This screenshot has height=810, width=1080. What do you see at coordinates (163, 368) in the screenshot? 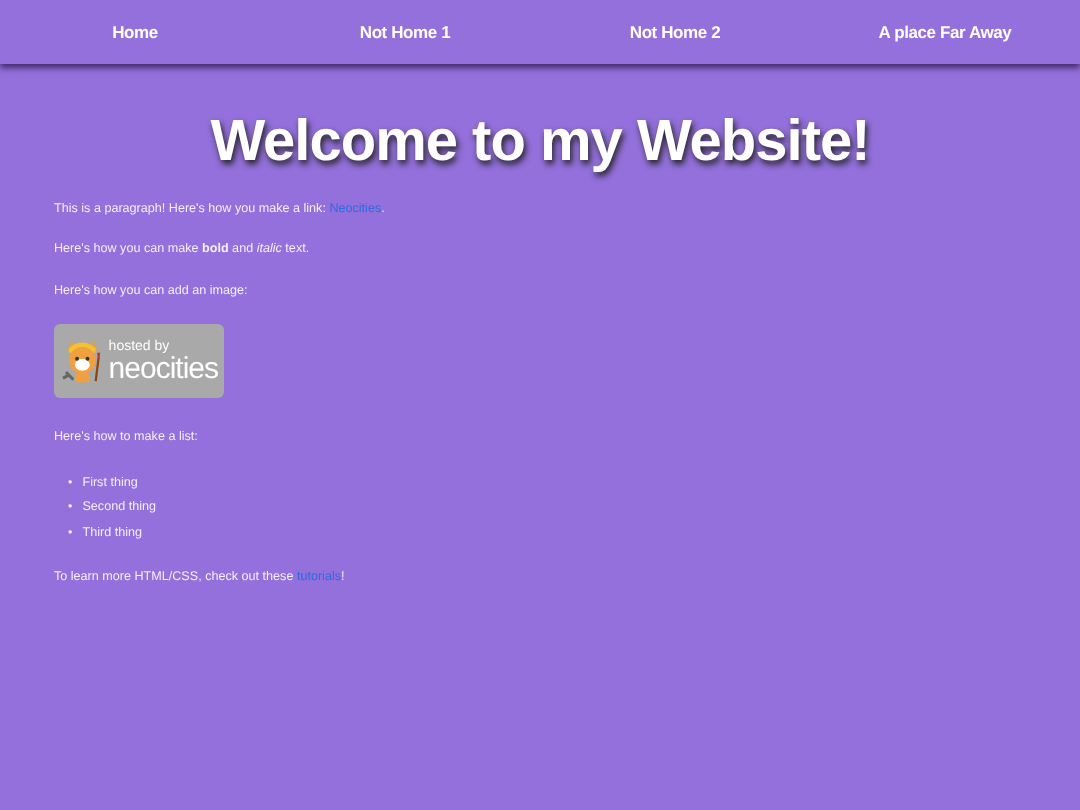
I see `badge-wordmark: neocities` at bounding box center [163, 368].